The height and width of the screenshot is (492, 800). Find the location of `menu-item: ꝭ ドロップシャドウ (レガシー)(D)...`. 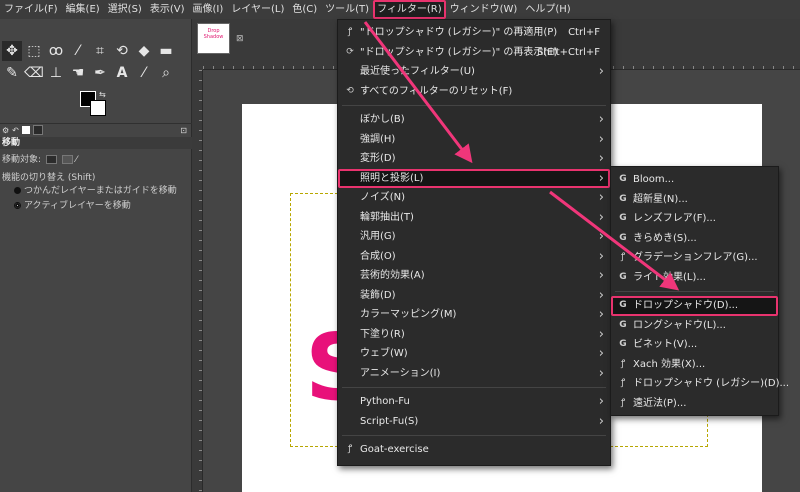

menu-item: ꝭ ドロップシャドウ (レガシー)(D)... is located at coordinates (700, 384).